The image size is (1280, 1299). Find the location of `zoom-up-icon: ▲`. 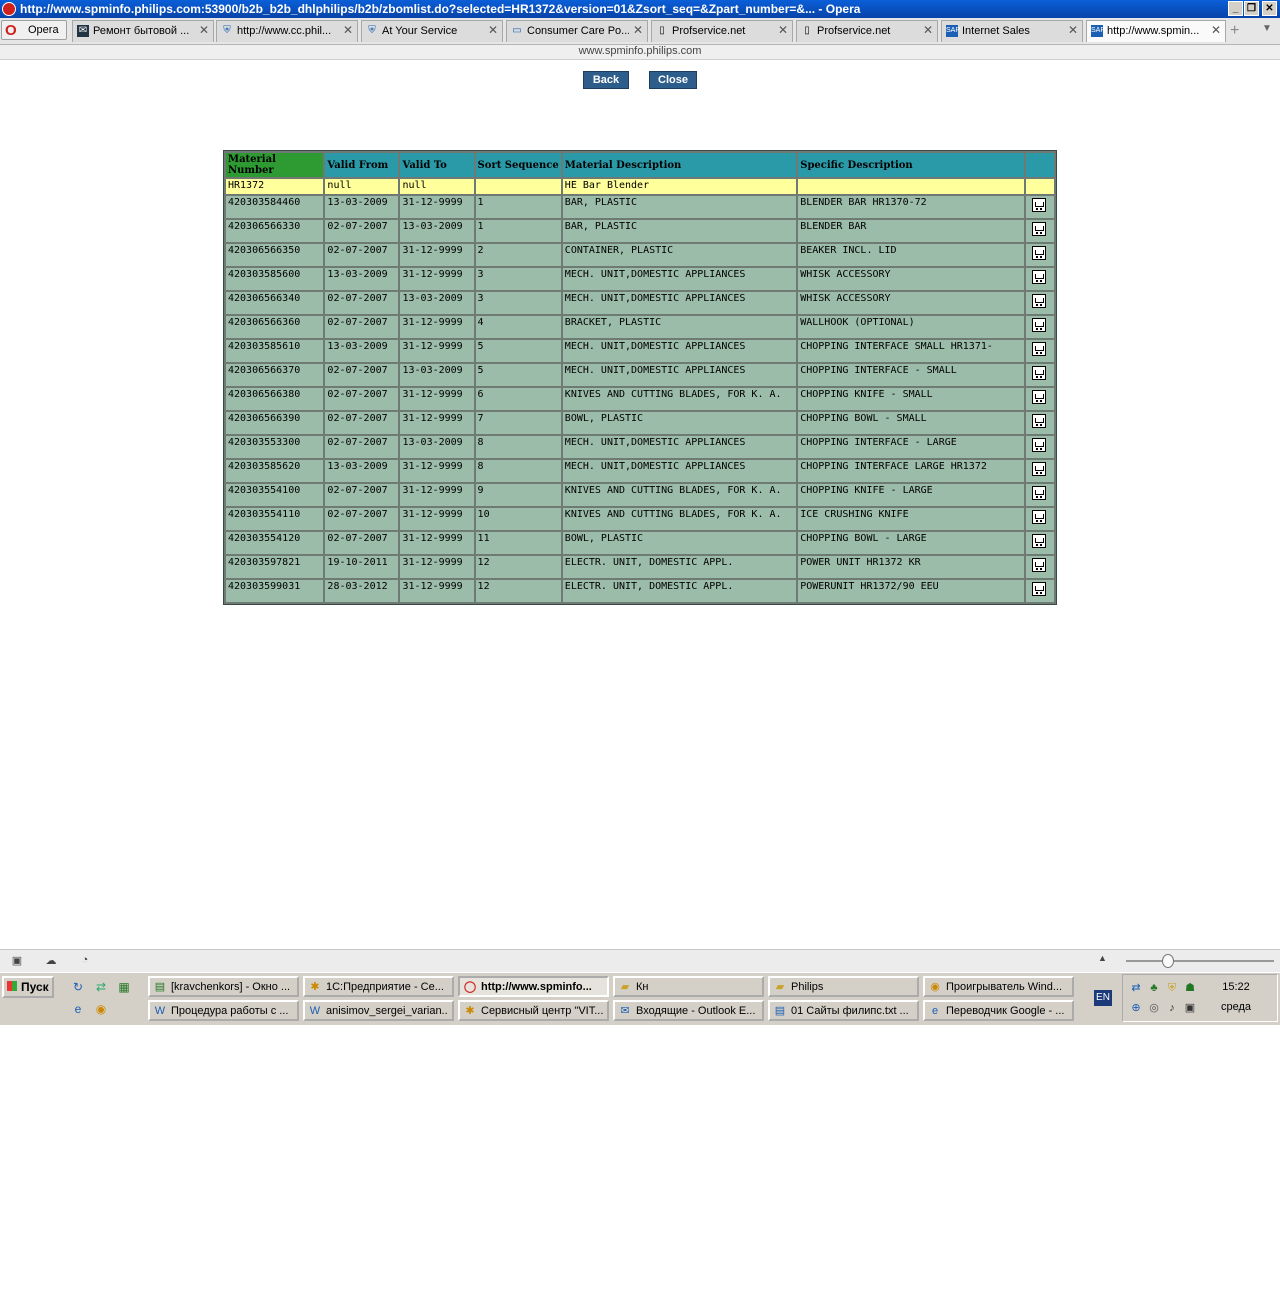

zoom-up-icon: ▲ is located at coordinates (1102, 958).